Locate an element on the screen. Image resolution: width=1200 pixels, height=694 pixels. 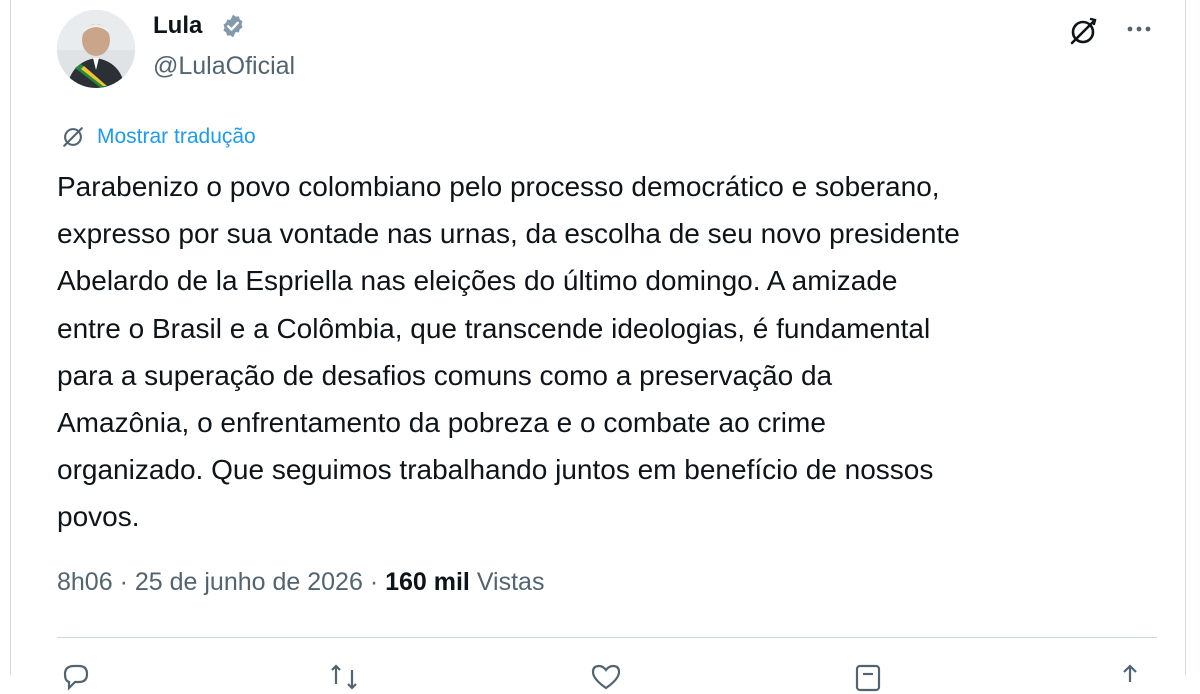
share-icon is located at coordinates (1130, 677).